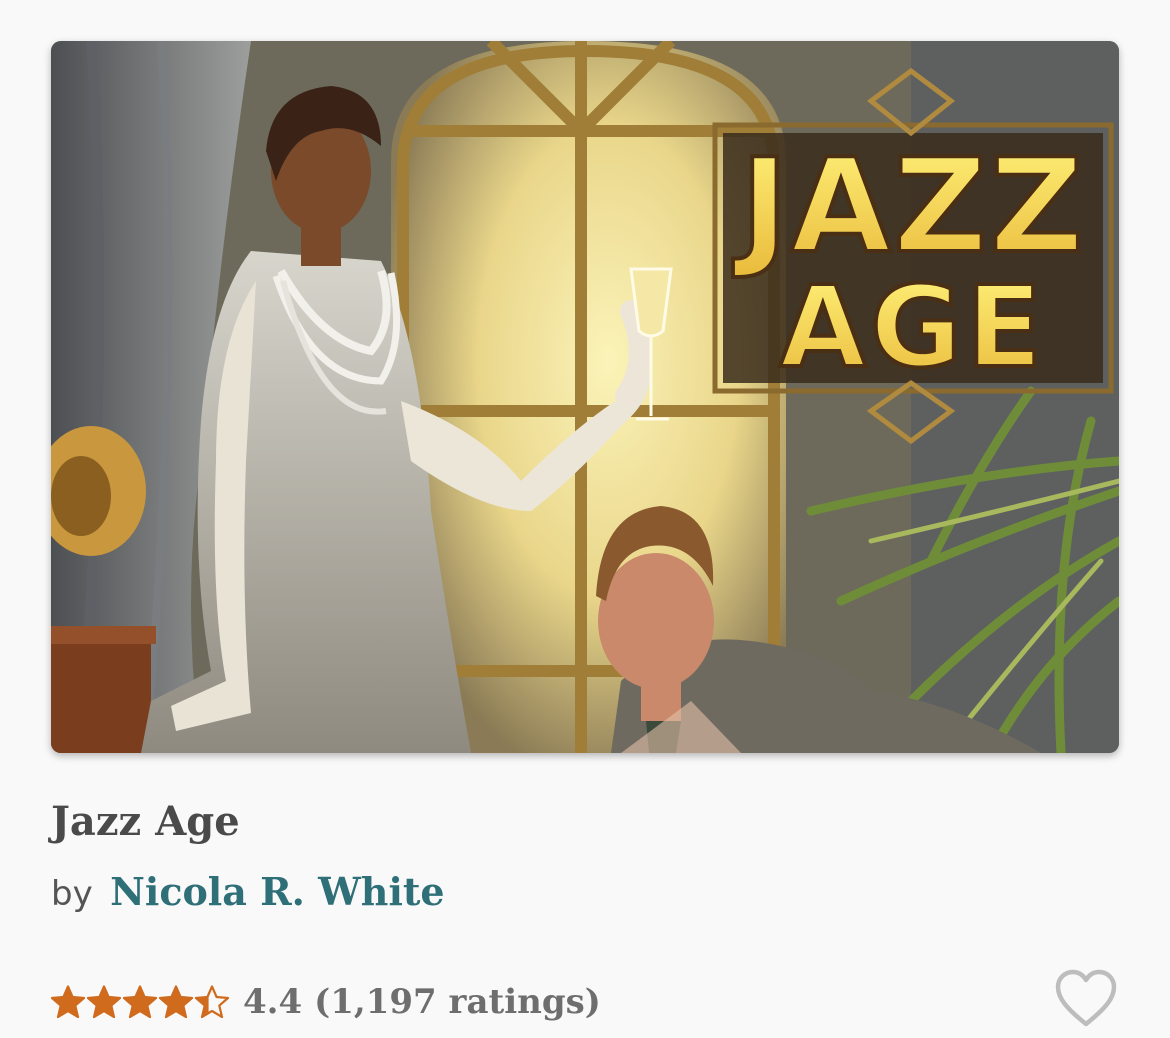 Image resolution: width=1170 pixels, height=1038 pixels. I want to click on rating-row: 4.4 (1,197 ratings), so click(326, 1002).